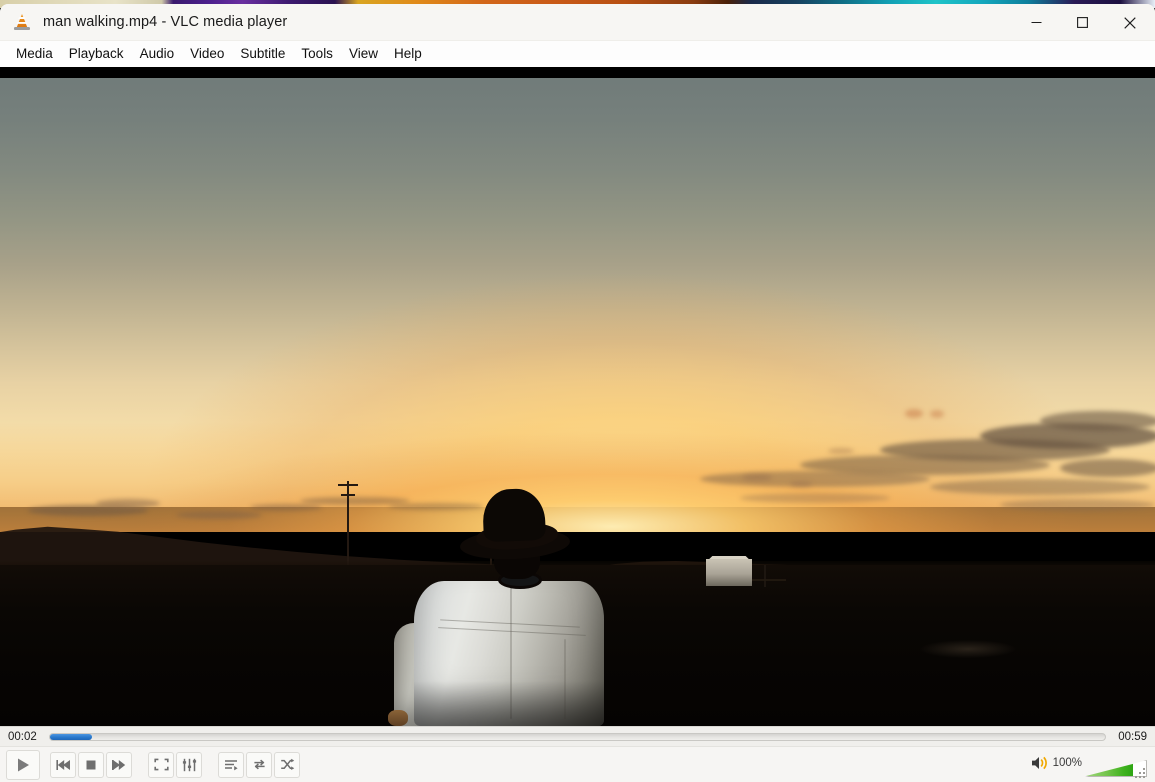 Image resolution: width=1155 pixels, height=782 pixels. Describe the element at coordinates (157, 54) in the screenshot. I see `menu-item-audio: Audio` at that location.